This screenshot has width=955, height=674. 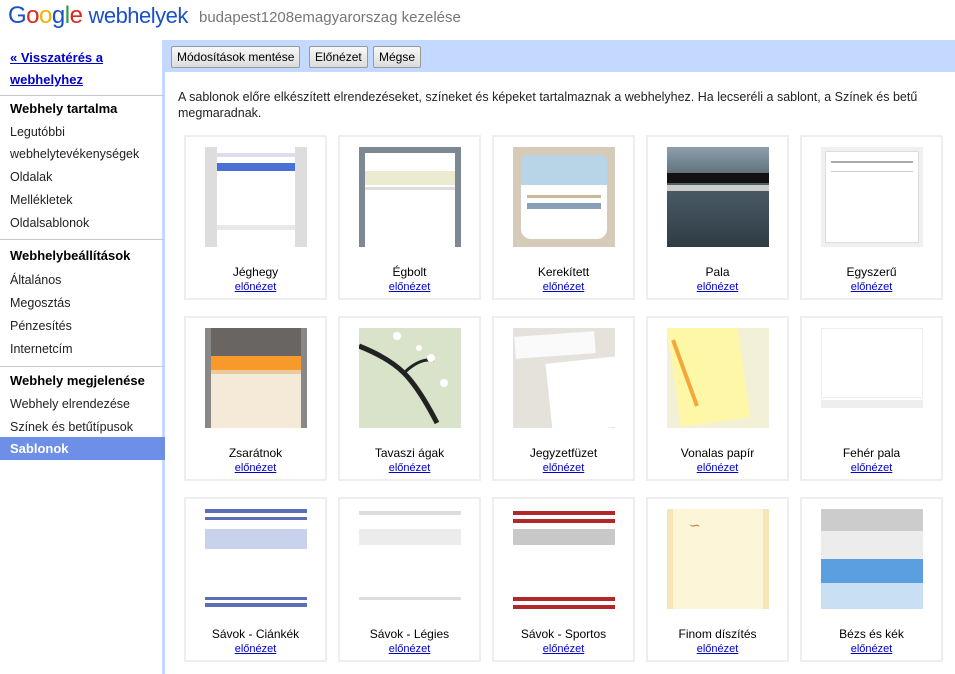 What do you see at coordinates (37, 132) in the screenshot?
I see `sidebar-item-recent-activity-1: Legutóbbi` at bounding box center [37, 132].